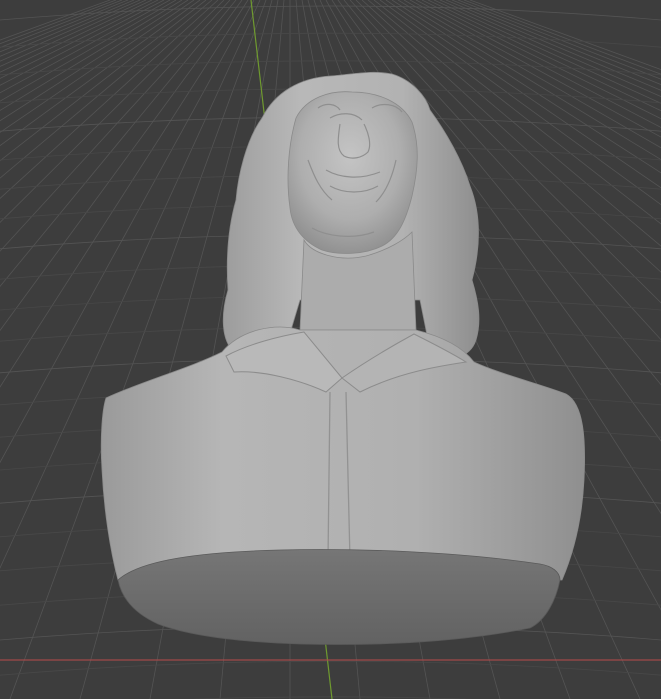  What do you see at coordinates (339, 597) in the screenshot?
I see `bust-base-underside` at bounding box center [339, 597].